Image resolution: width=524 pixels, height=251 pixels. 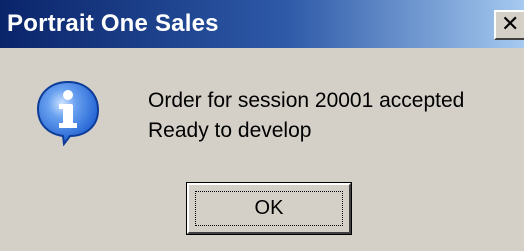 What do you see at coordinates (113, 23) in the screenshot?
I see `window-title: Portrait One Sales` at bounding box center [113, 23].